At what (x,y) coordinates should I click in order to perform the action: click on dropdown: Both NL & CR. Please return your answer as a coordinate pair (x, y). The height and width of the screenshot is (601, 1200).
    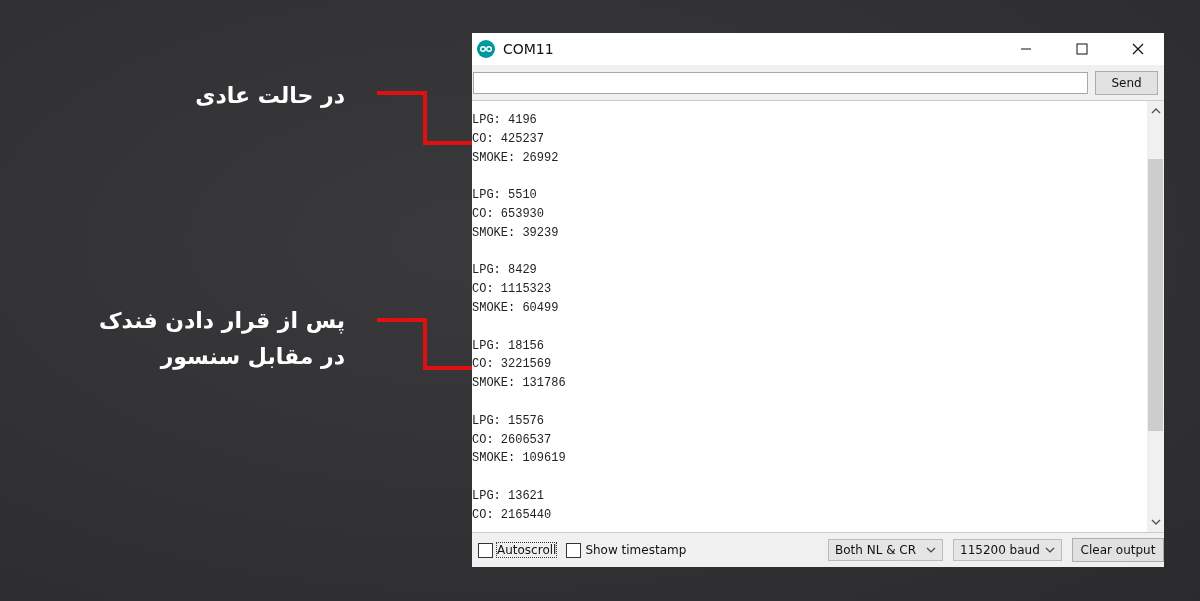
    Looking at the image, I should click on (885, 550).